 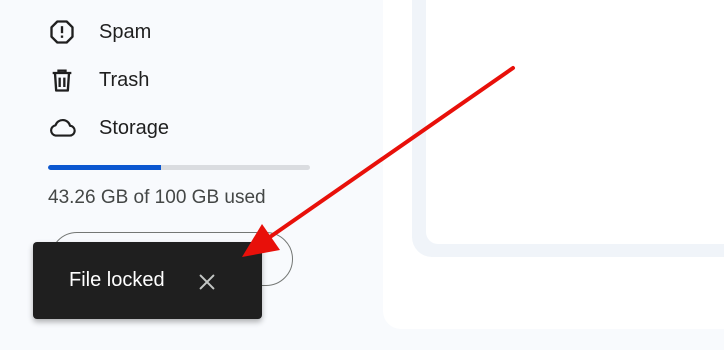 What do you see at coordinates (62, 80) in the screenshot?
I see `trash-icon` at bounding box center [62, 80].